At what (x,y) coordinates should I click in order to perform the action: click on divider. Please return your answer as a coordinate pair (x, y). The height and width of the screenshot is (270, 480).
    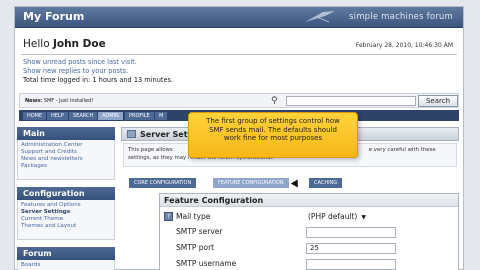
    Looking at the image, I should click on (239, 54).